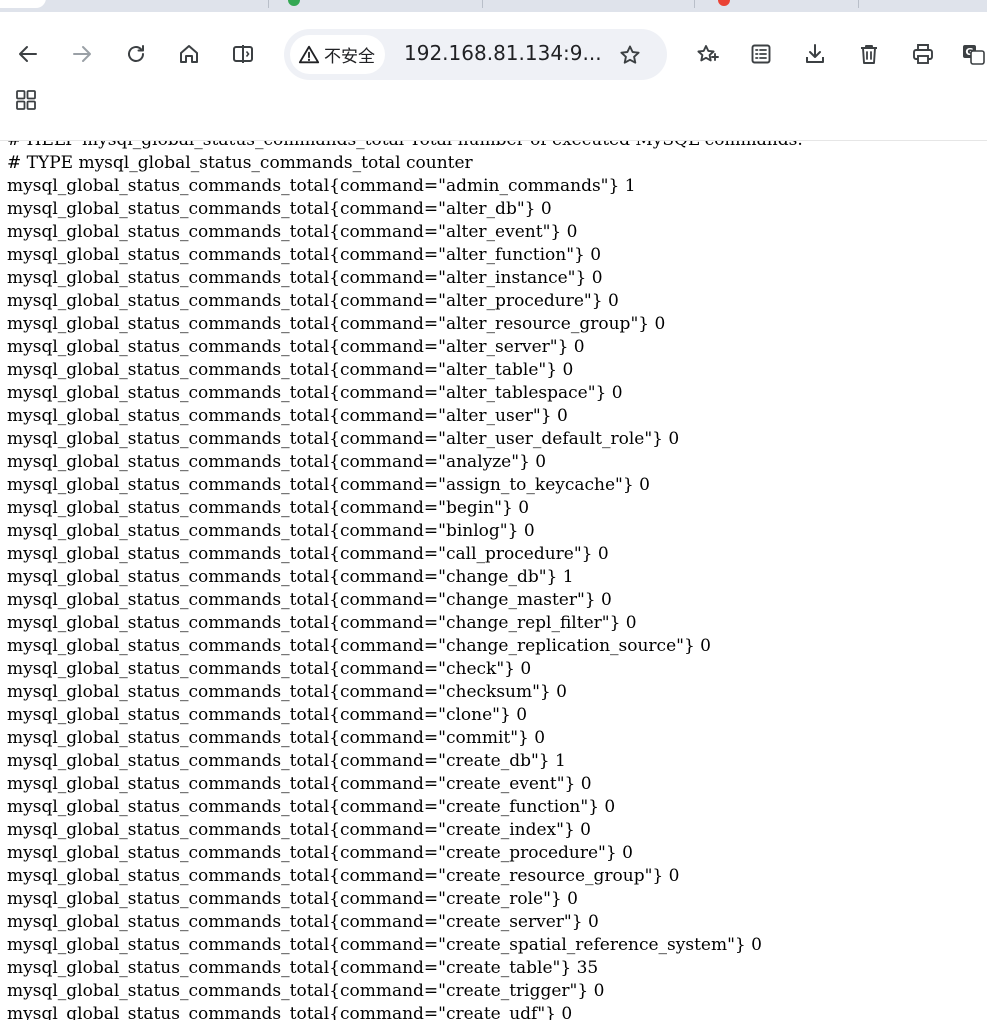 Image resolution: width=987 pixels, height=1020 pixels. I want to click on active-tab, so click(23, 4).